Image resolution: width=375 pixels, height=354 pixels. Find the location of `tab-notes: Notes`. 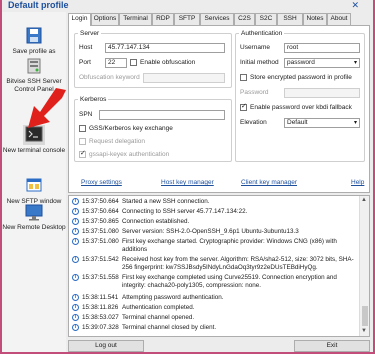

tab-notes: Notes is located at coordinates (315, 19).